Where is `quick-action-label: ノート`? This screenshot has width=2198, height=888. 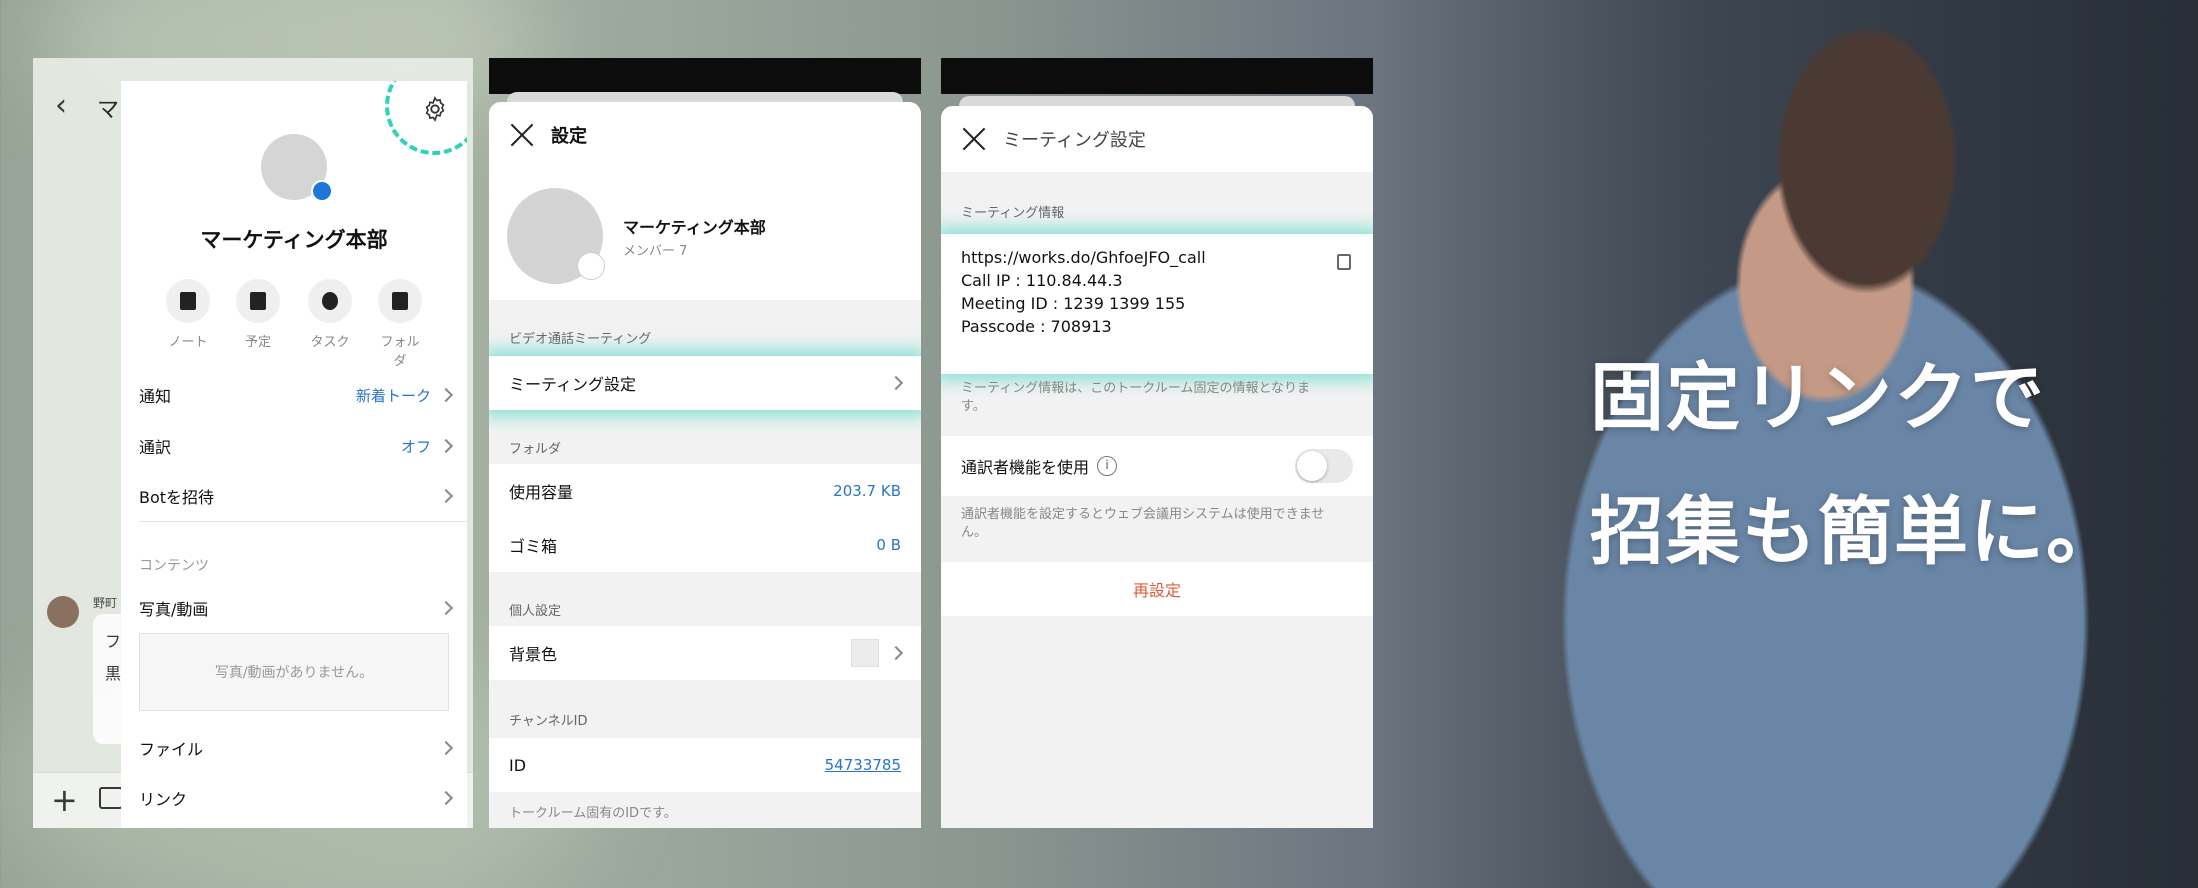
quick-action-label: ノート is located at coordinates (188, 342).